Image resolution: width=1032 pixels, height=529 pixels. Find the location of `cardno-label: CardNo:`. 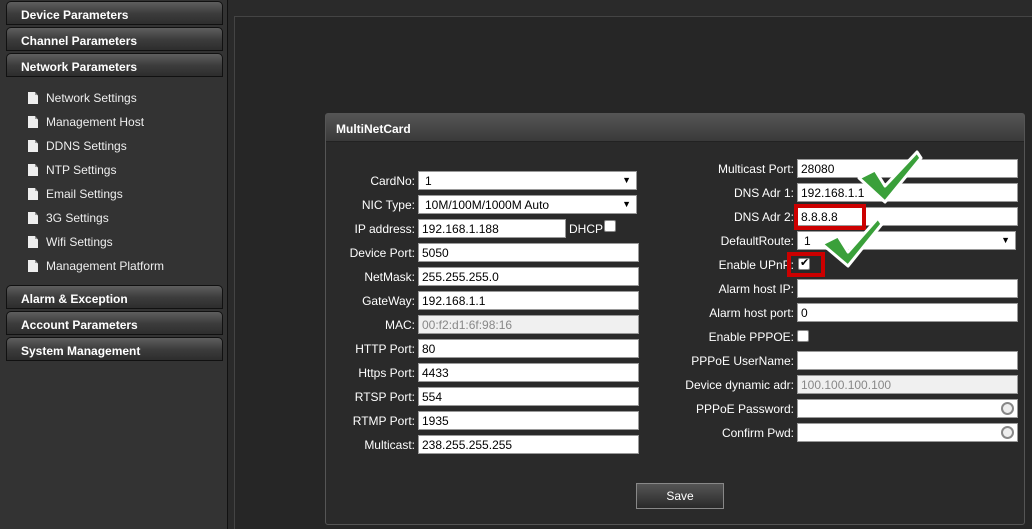

cardno-label: CardNo: is located at coordinates (392, 181).